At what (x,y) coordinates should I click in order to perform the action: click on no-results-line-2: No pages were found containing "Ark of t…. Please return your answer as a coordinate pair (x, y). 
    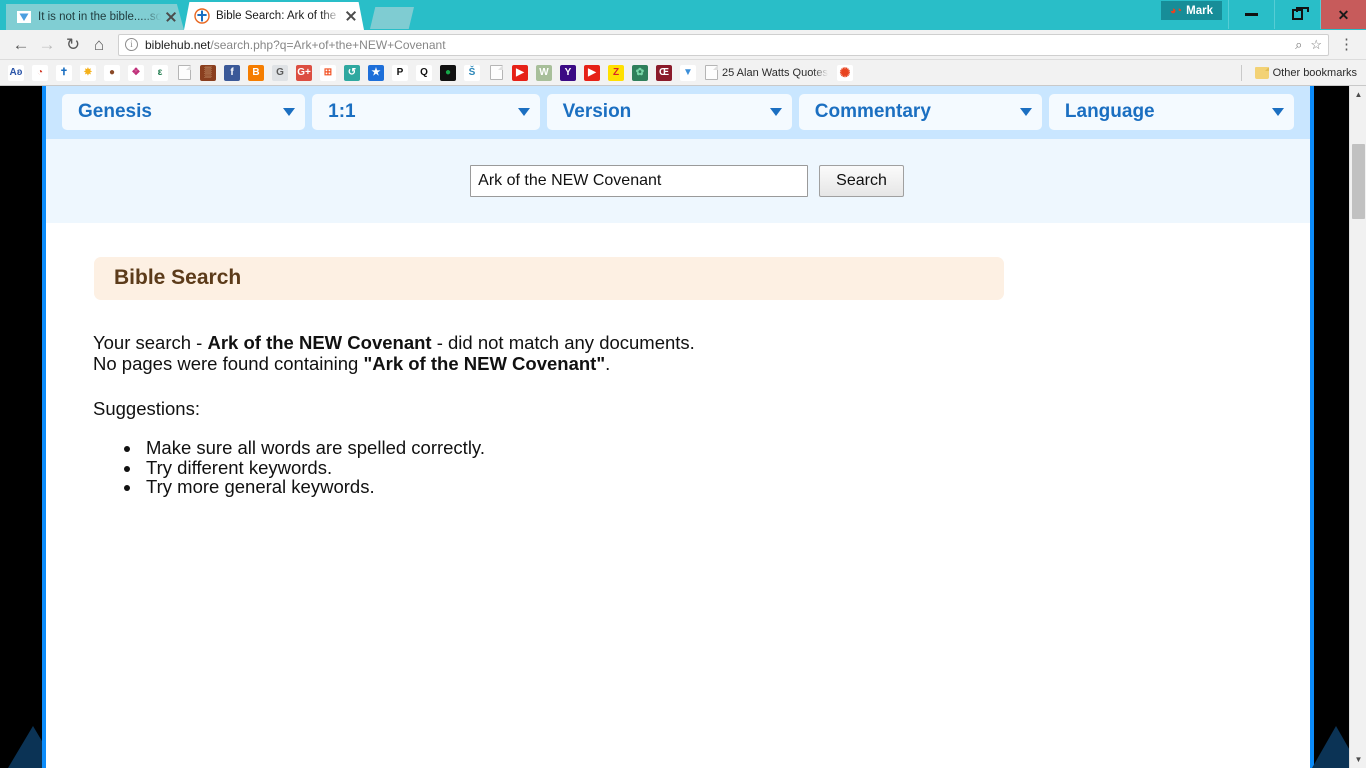
    Looking at the image, I should click on (701, 363).